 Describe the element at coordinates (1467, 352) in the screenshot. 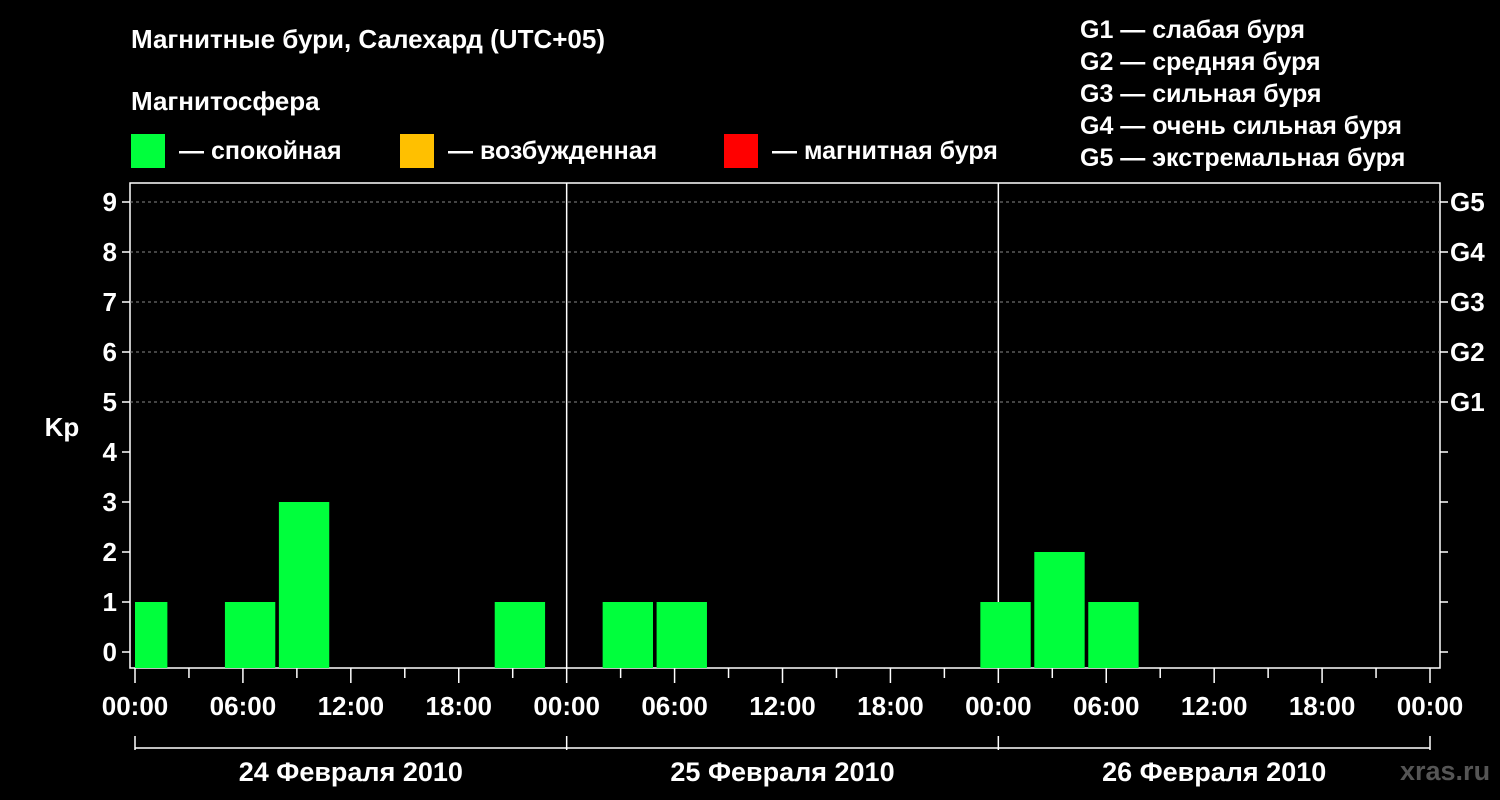

I see `g-level-label: G2` at that location.